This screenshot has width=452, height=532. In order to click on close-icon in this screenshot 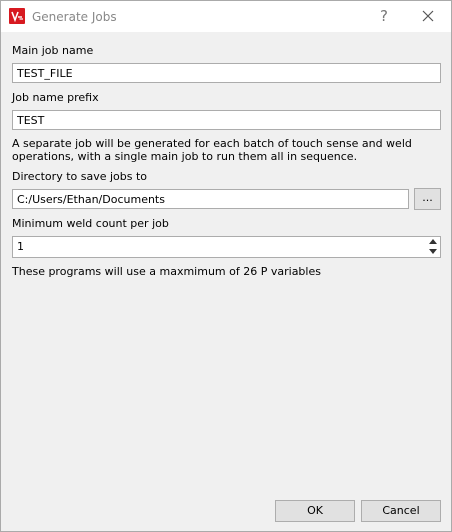, I will do `click(428, 16)`.